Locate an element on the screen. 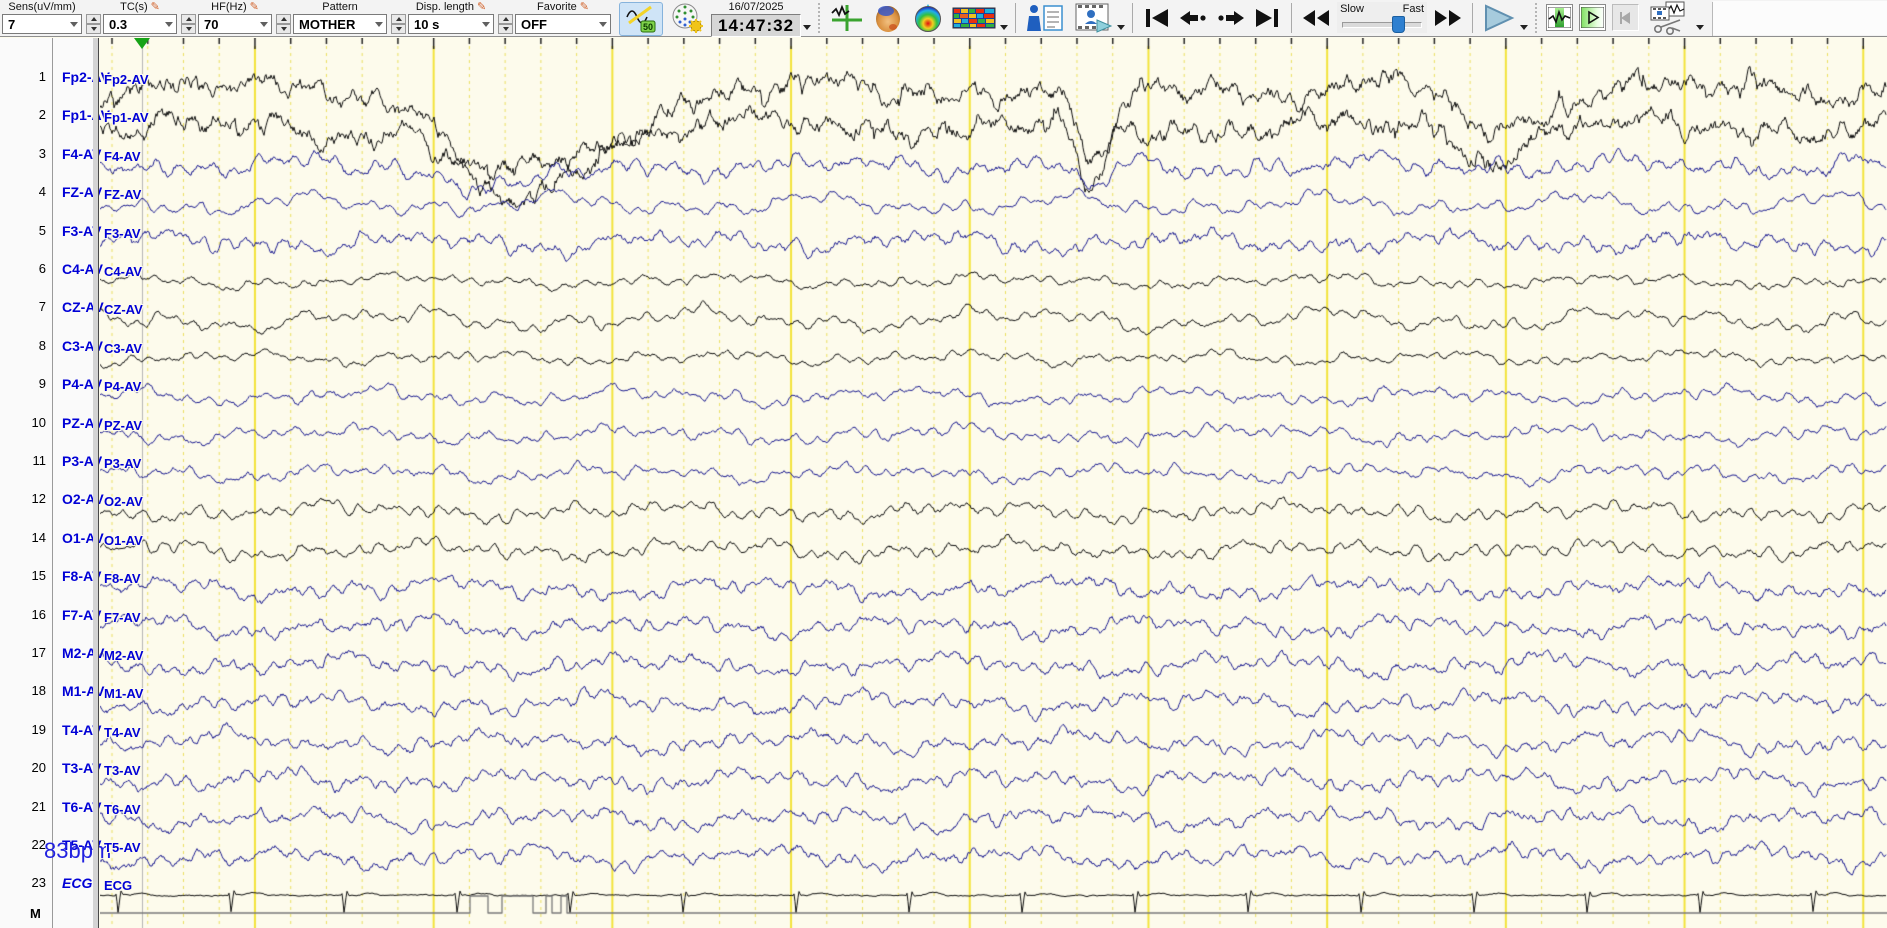 The height and width of the screenshot is (928, 1887). play-green-icon is located at coordinates (1593, 17).